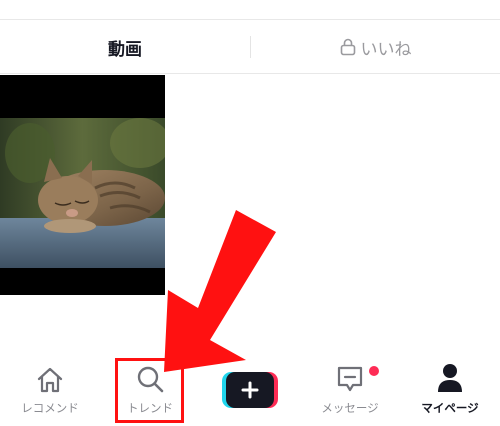 The height and width of the screenshot is (426, 500). Describe the element at coordinates (149, 390) in the screenshot. I see `annotation-highlight-box` at that location.